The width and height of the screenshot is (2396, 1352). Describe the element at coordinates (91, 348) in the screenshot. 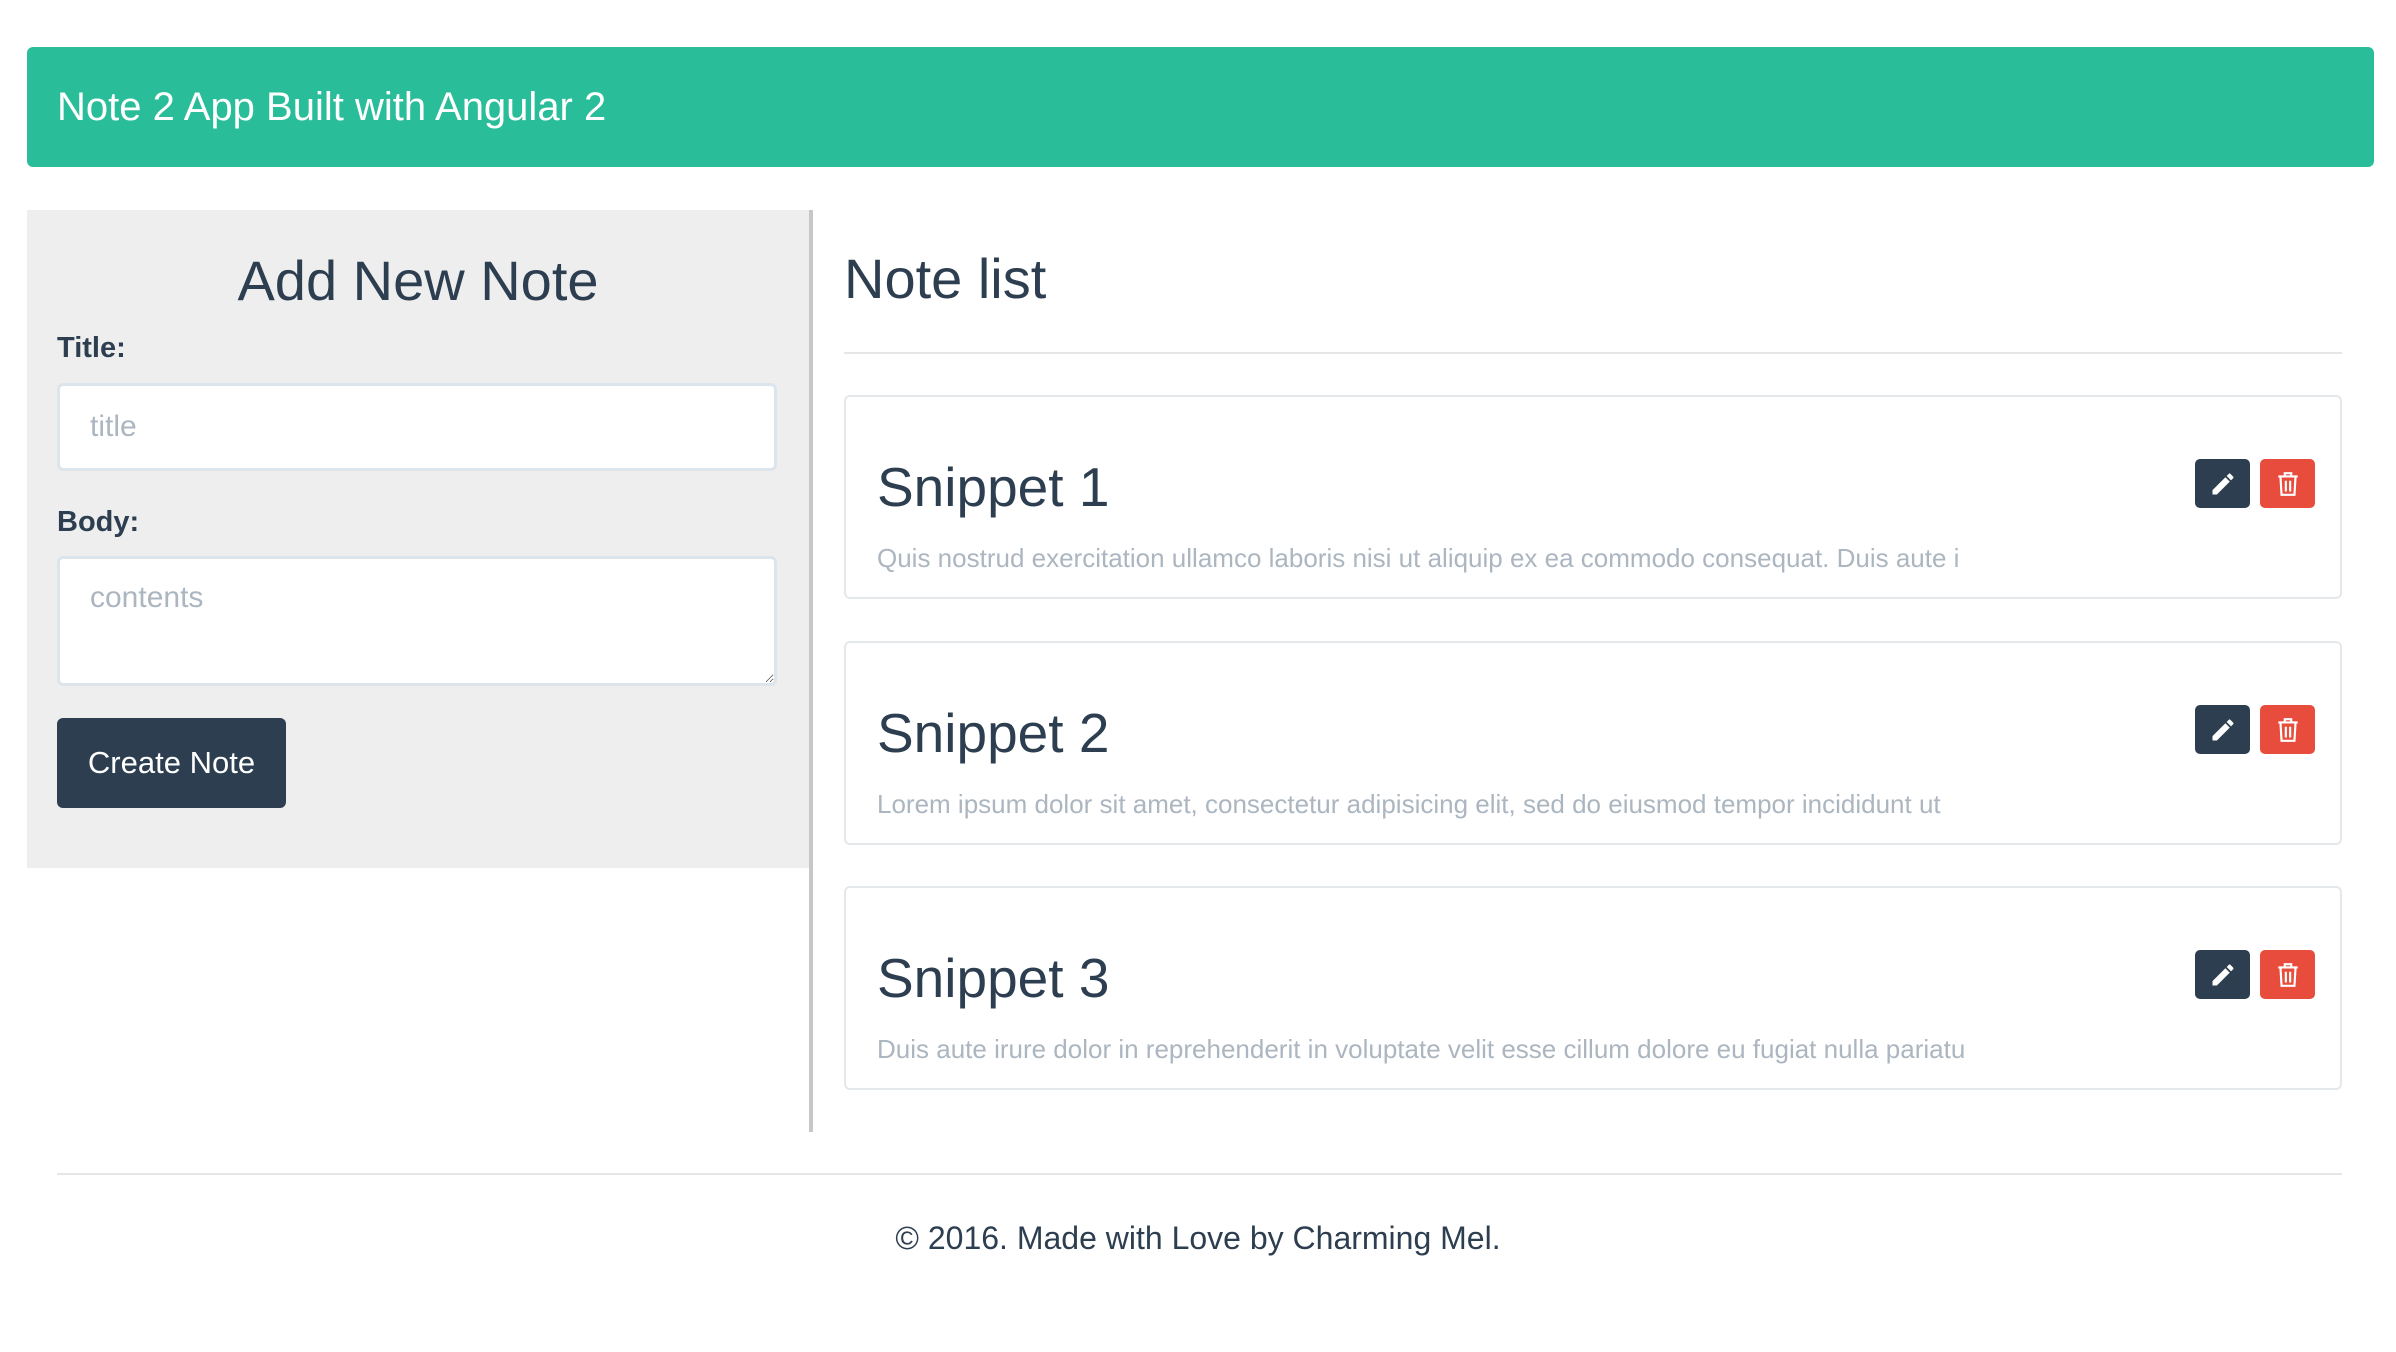

I see `title-label: Title:` at that location.